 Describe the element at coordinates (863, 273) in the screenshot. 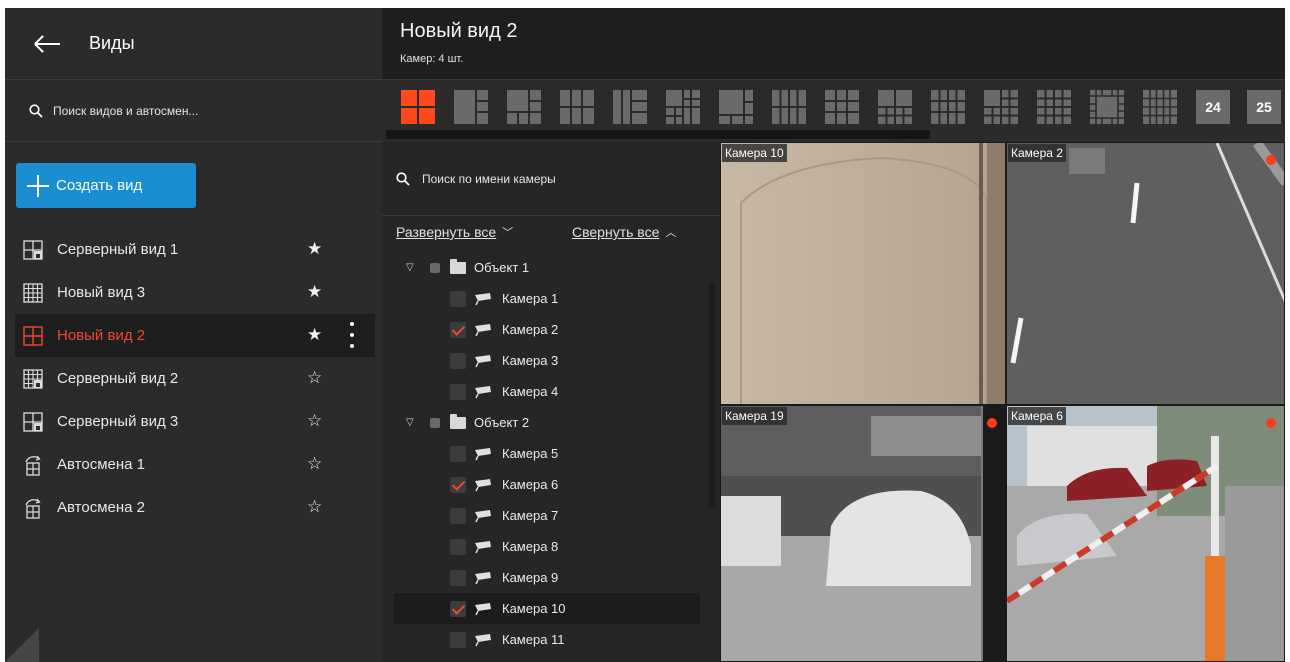

I see `camera-tile: Камера 10` at that location.